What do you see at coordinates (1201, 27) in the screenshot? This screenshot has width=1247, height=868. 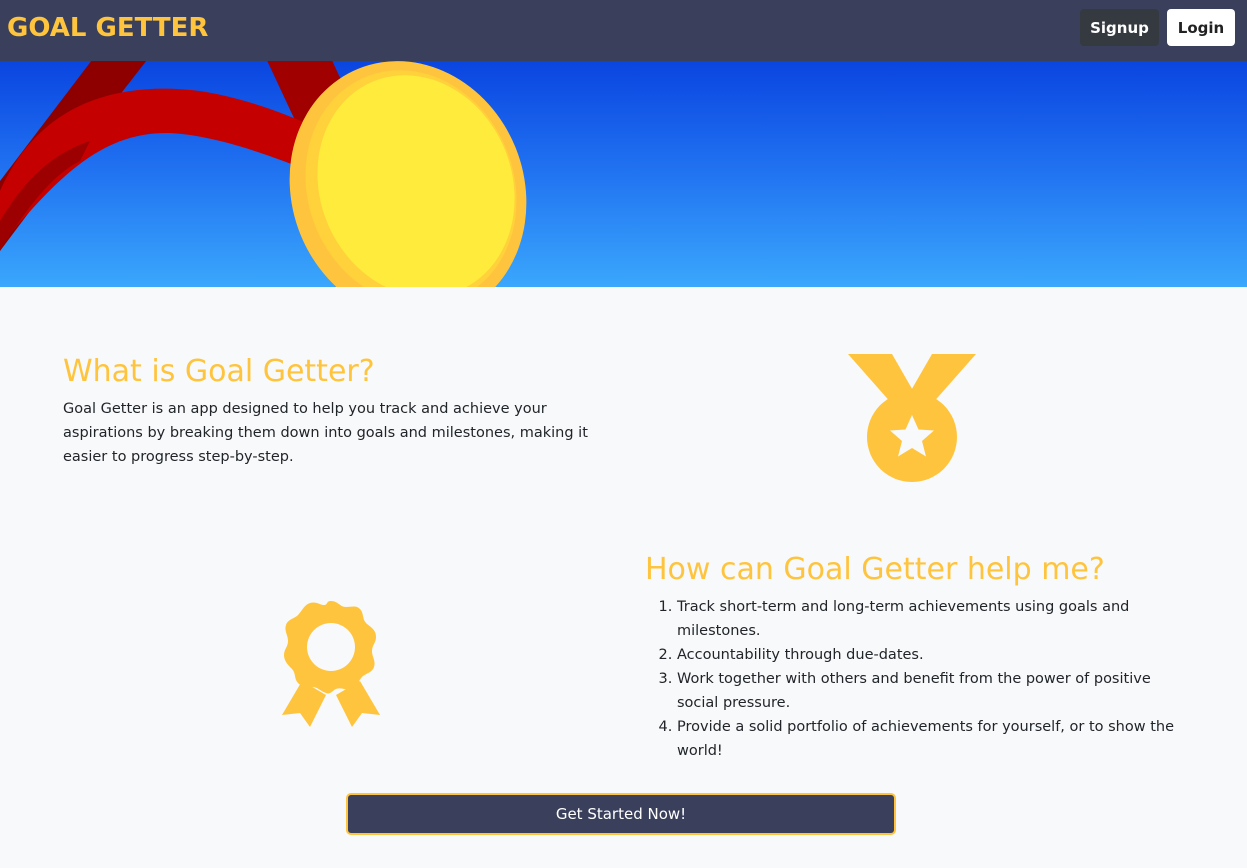 I see `login-button: Login` at bounding box center [1201, 27].